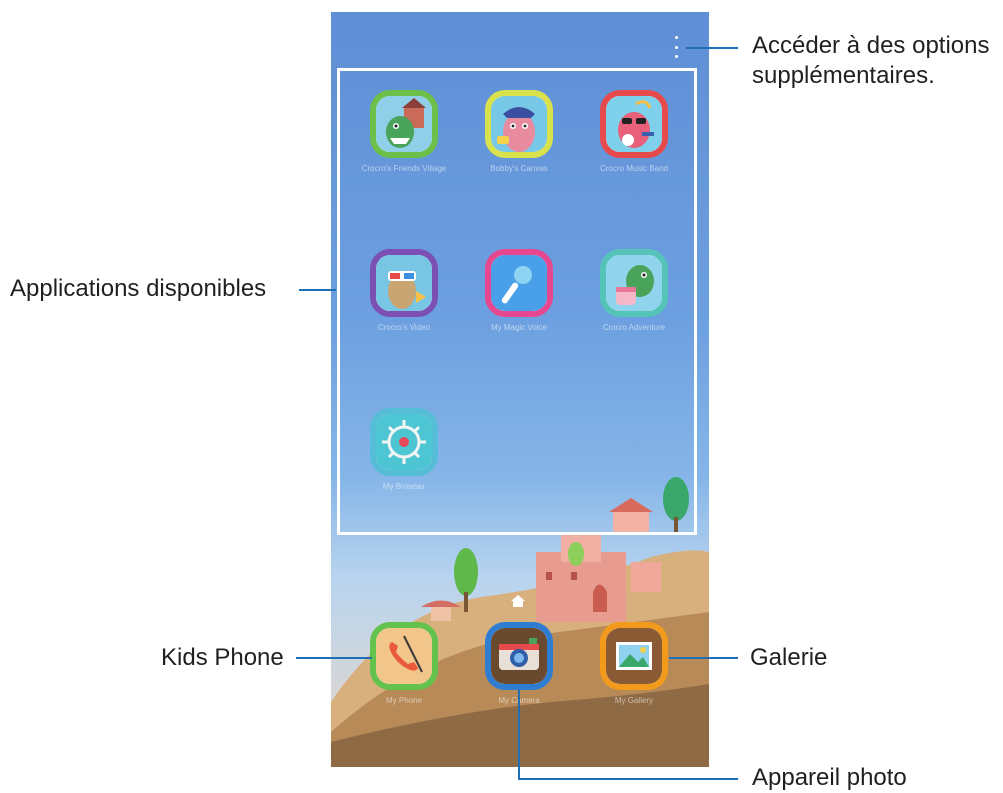 This screenshot has height=793, width=1003. I want to click on app-my-gallery: My Gallery, so click(634, 664).